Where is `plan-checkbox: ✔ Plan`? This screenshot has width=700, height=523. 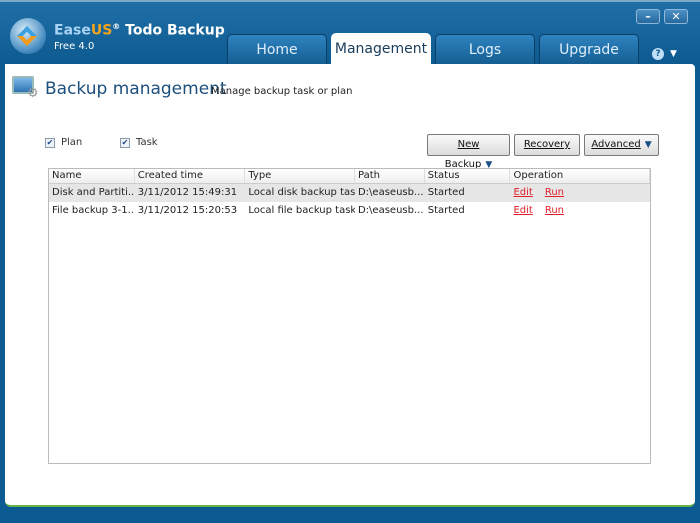 plan-checkbox: ✔ Plan is located at coordinates (63, 142).